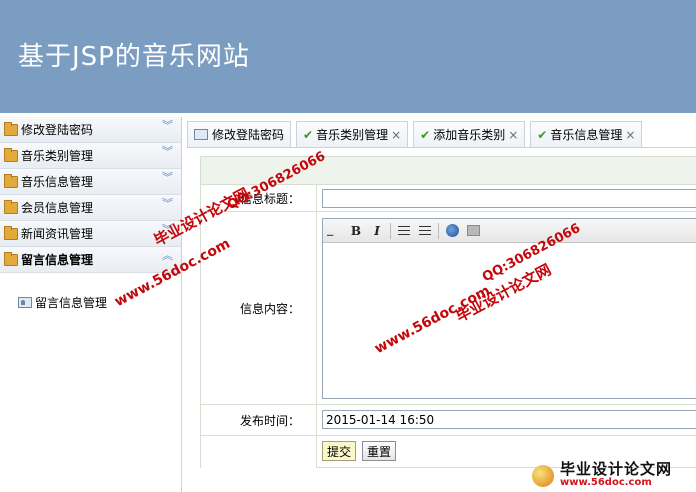 This screenshot has height=492, width=696. I want to click on tab-music-category: ✔ 音乐类别管理 ×, so click(352, 134).